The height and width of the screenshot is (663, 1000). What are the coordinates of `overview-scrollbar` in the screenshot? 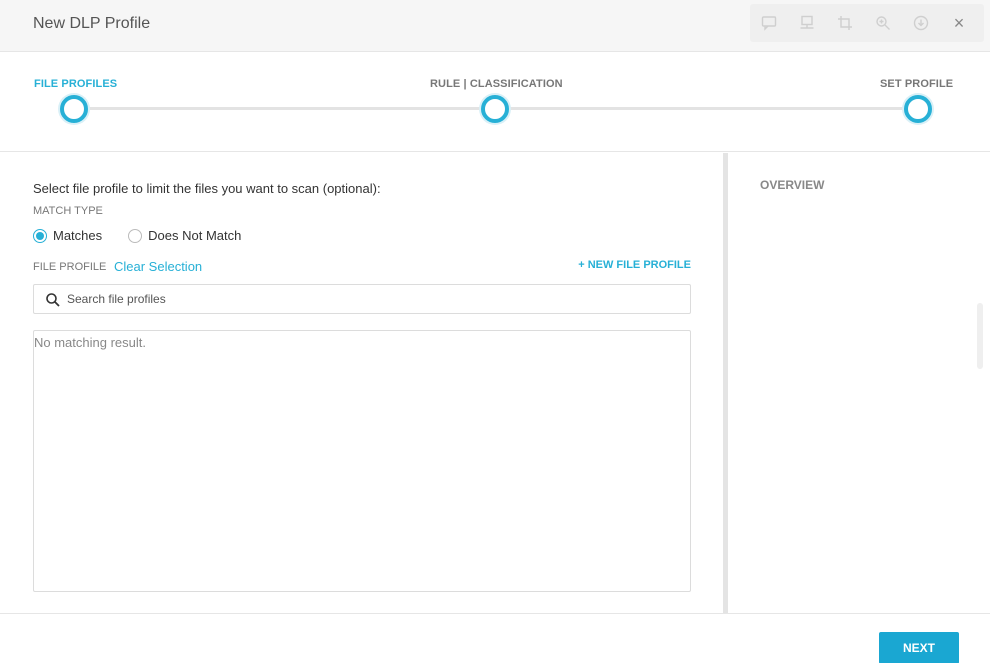 It's located at (980, 336).